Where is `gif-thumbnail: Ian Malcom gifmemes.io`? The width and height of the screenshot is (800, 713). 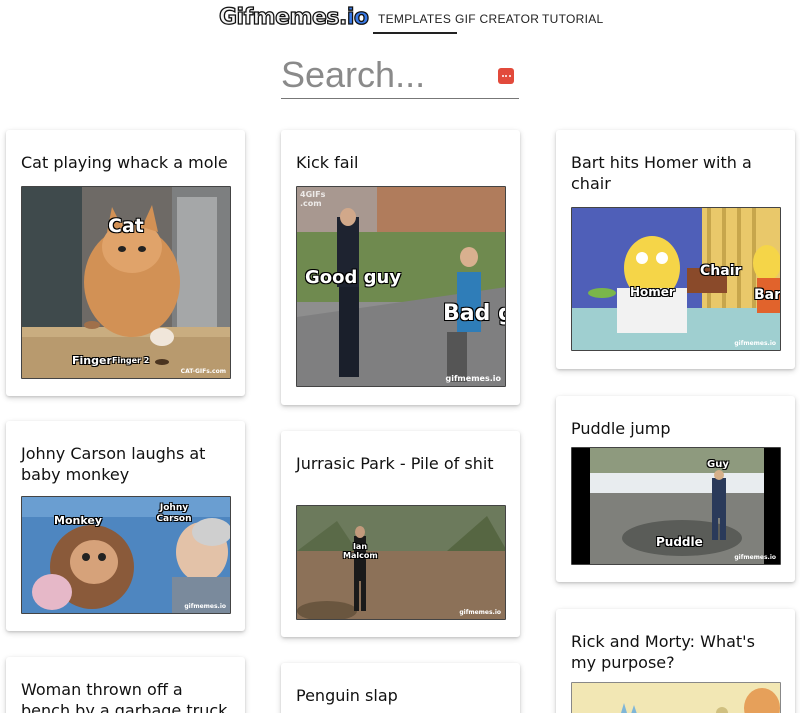
gif-thumbnail: Ian Malcom gifmemes.io is located at coordinates (401, 562).